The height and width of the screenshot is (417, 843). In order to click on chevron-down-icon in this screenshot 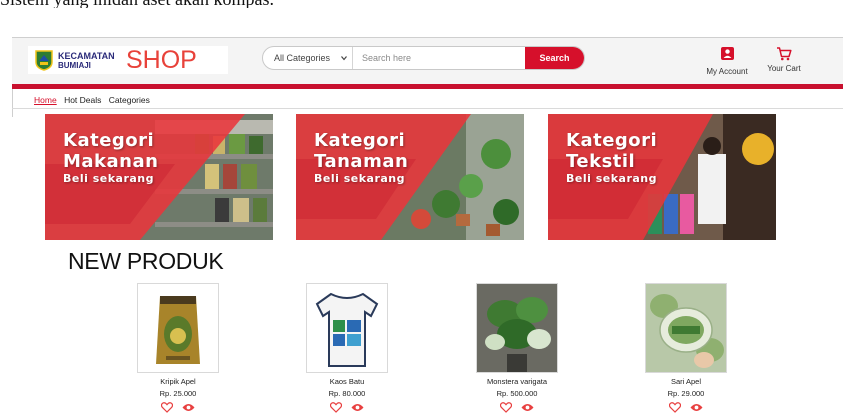, I will do `click(344, 58)`.